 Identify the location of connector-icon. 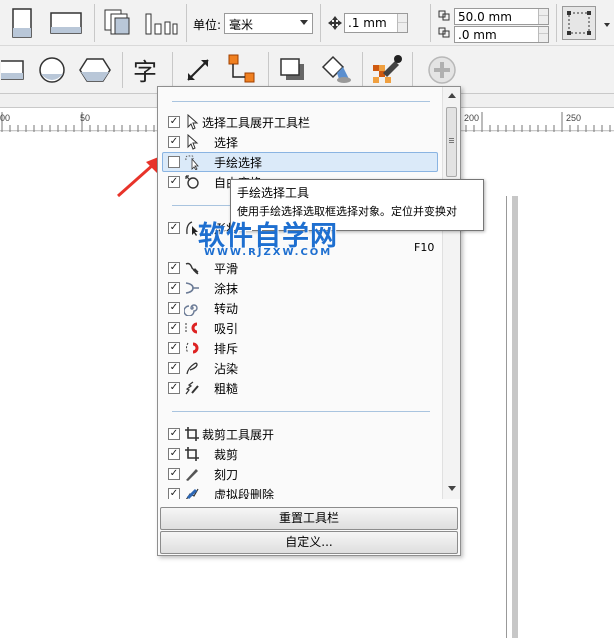
(241, 68).